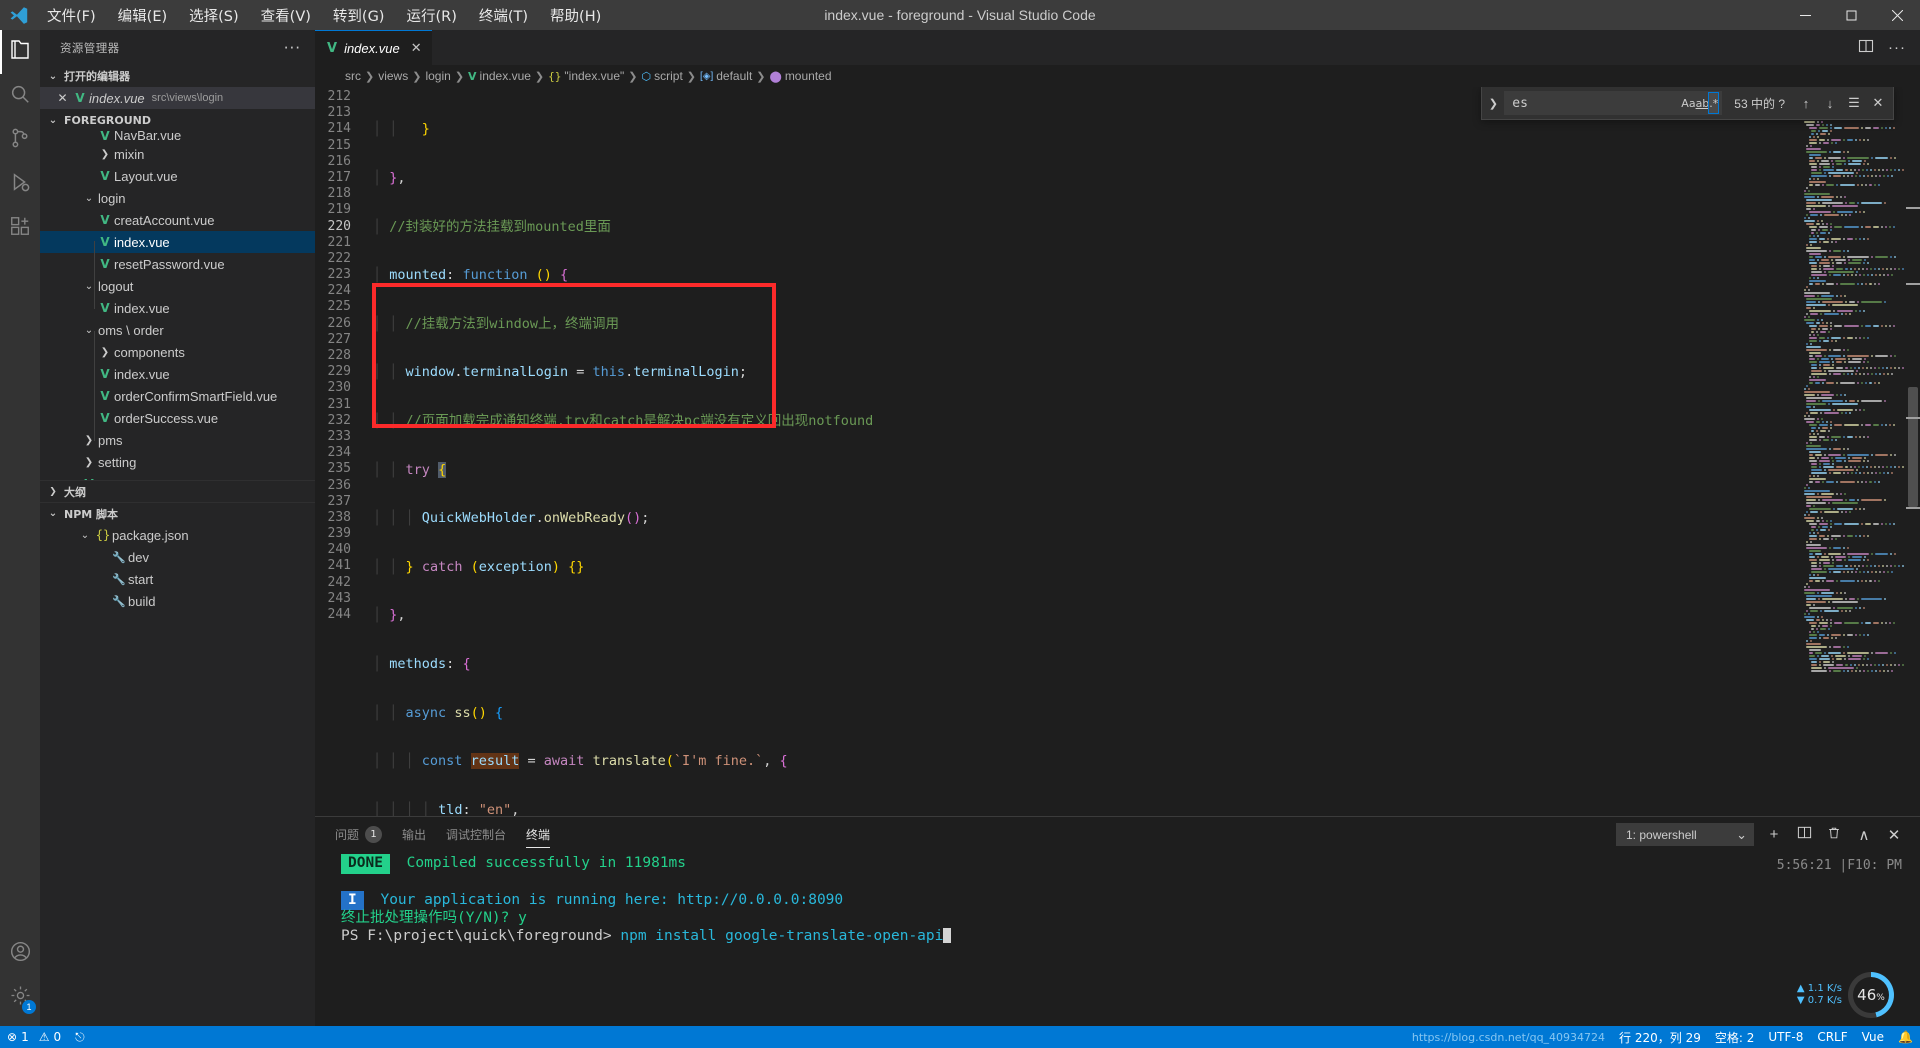 This screenshot has width=1920, height=1048. I want to click on previous-match-button: ↑, so click(1806, 103).